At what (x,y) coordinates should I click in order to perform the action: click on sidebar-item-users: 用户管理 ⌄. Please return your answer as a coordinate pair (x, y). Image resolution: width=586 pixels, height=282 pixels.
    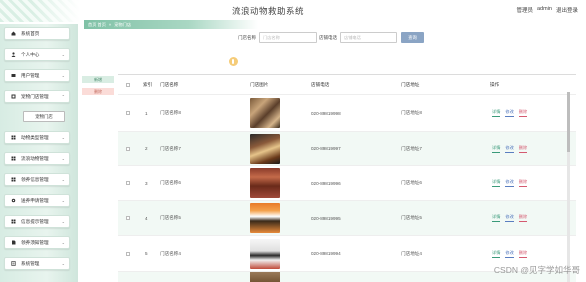
    Looking at the image, I should click on (37, 75).